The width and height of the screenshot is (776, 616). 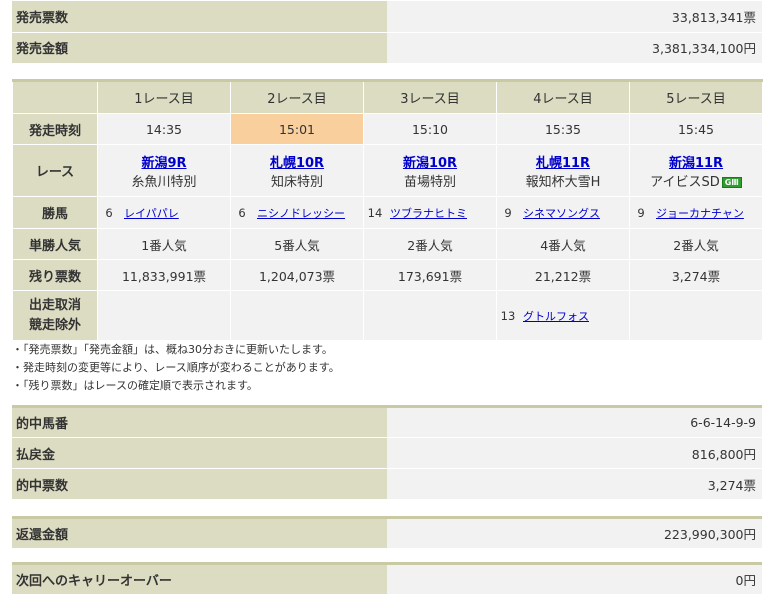 I want to click on winning-numbers-value: 6-6-14-9-9, so click(x=574, y=422).